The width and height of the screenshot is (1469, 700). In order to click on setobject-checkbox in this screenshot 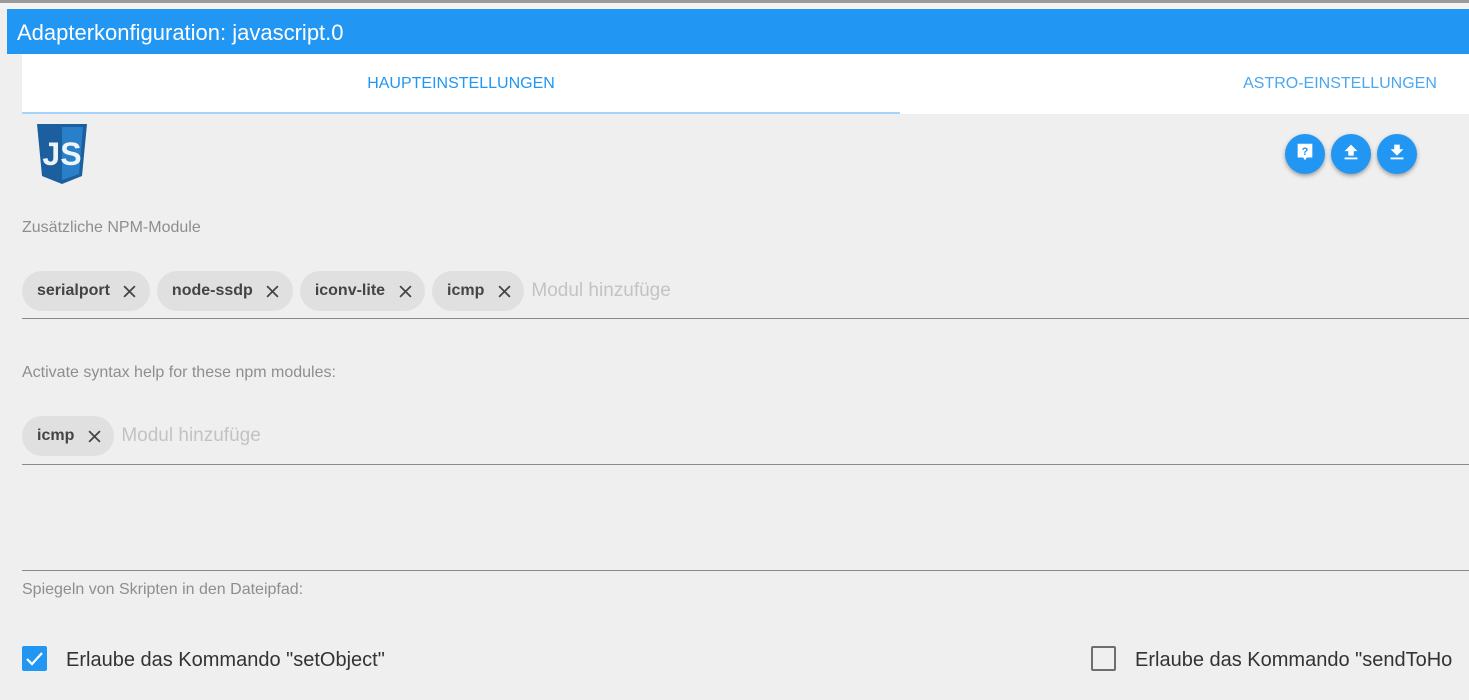, I will do `click(34, 658)`.